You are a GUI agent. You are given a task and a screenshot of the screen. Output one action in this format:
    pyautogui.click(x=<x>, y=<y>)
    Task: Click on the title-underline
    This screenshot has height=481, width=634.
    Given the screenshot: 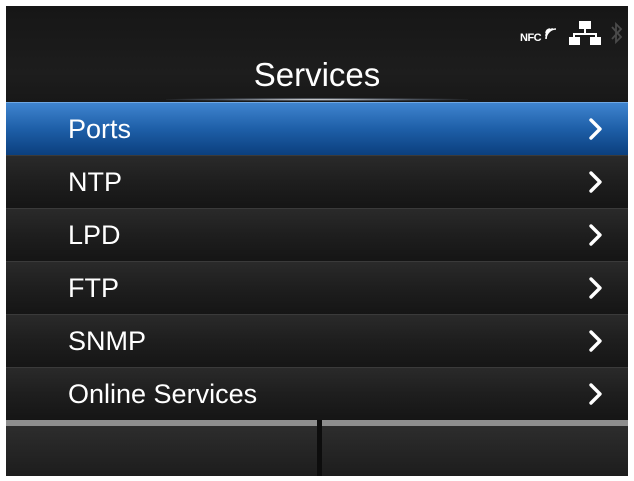 What is the action you would take?
    pyautogui.click(x=317, y=99)
    